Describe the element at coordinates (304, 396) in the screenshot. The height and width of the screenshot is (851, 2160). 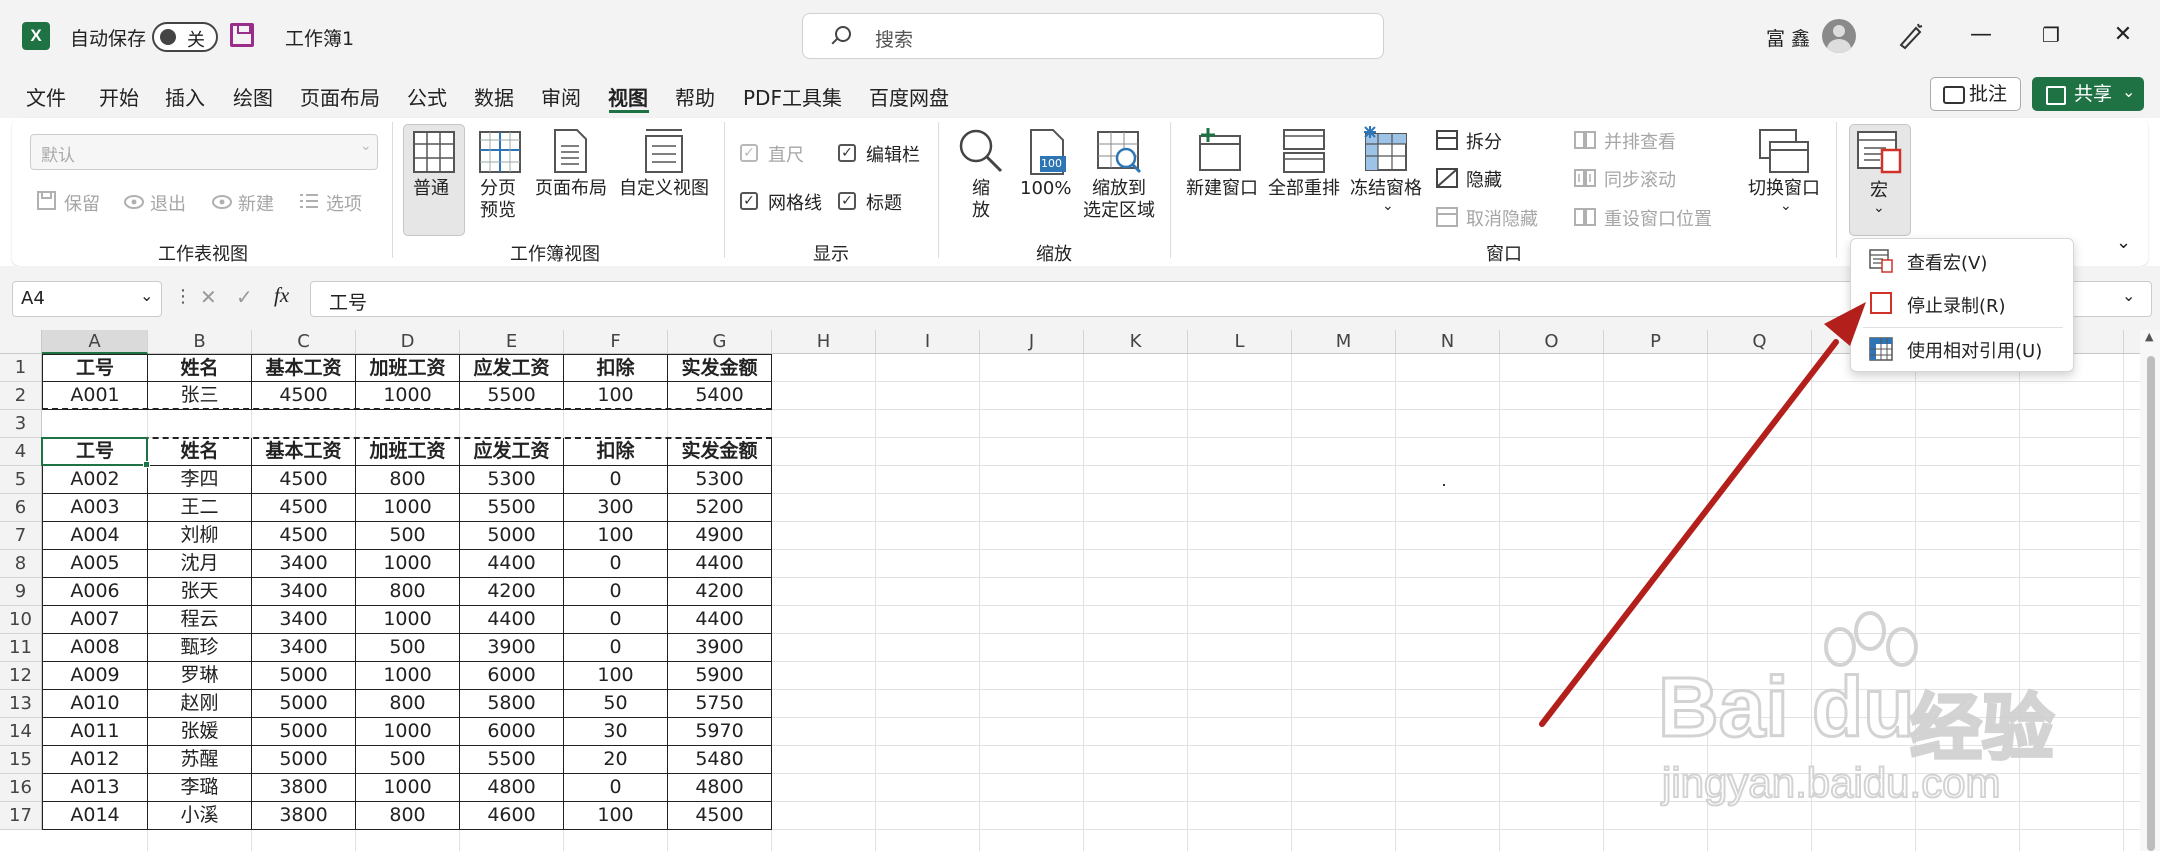
I see `cell-c2: 4500` at that location.